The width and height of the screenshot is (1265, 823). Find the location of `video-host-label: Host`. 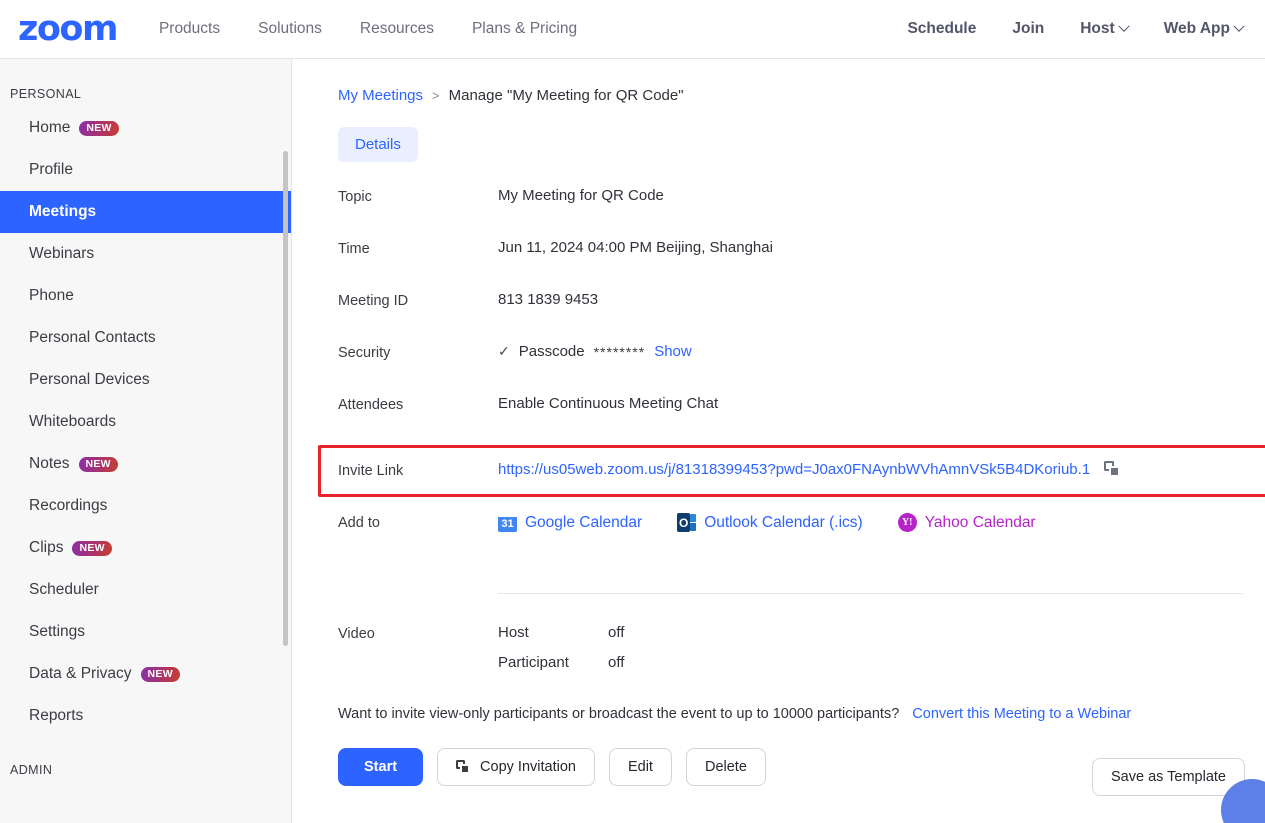

video-host-label: Host is located at coordinates (513, 632).